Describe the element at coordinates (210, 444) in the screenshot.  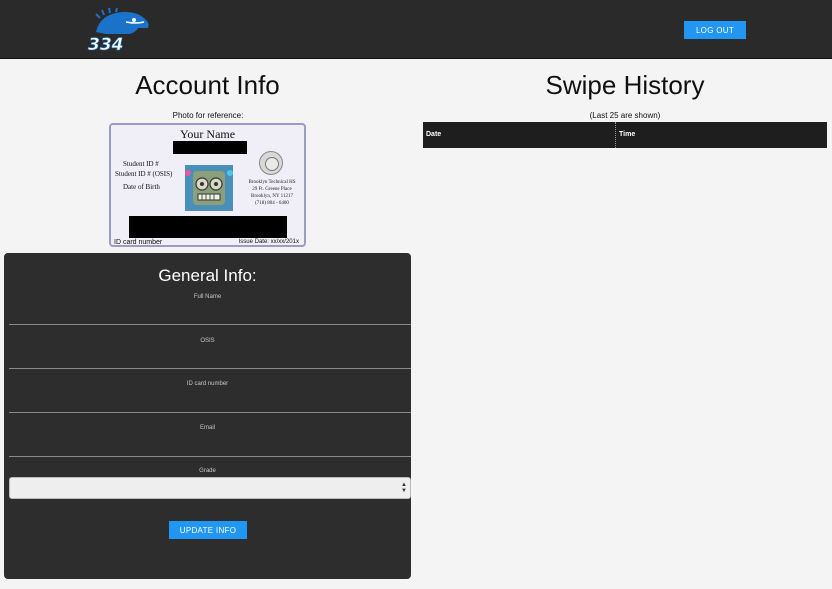
I see `email-field` at that location.